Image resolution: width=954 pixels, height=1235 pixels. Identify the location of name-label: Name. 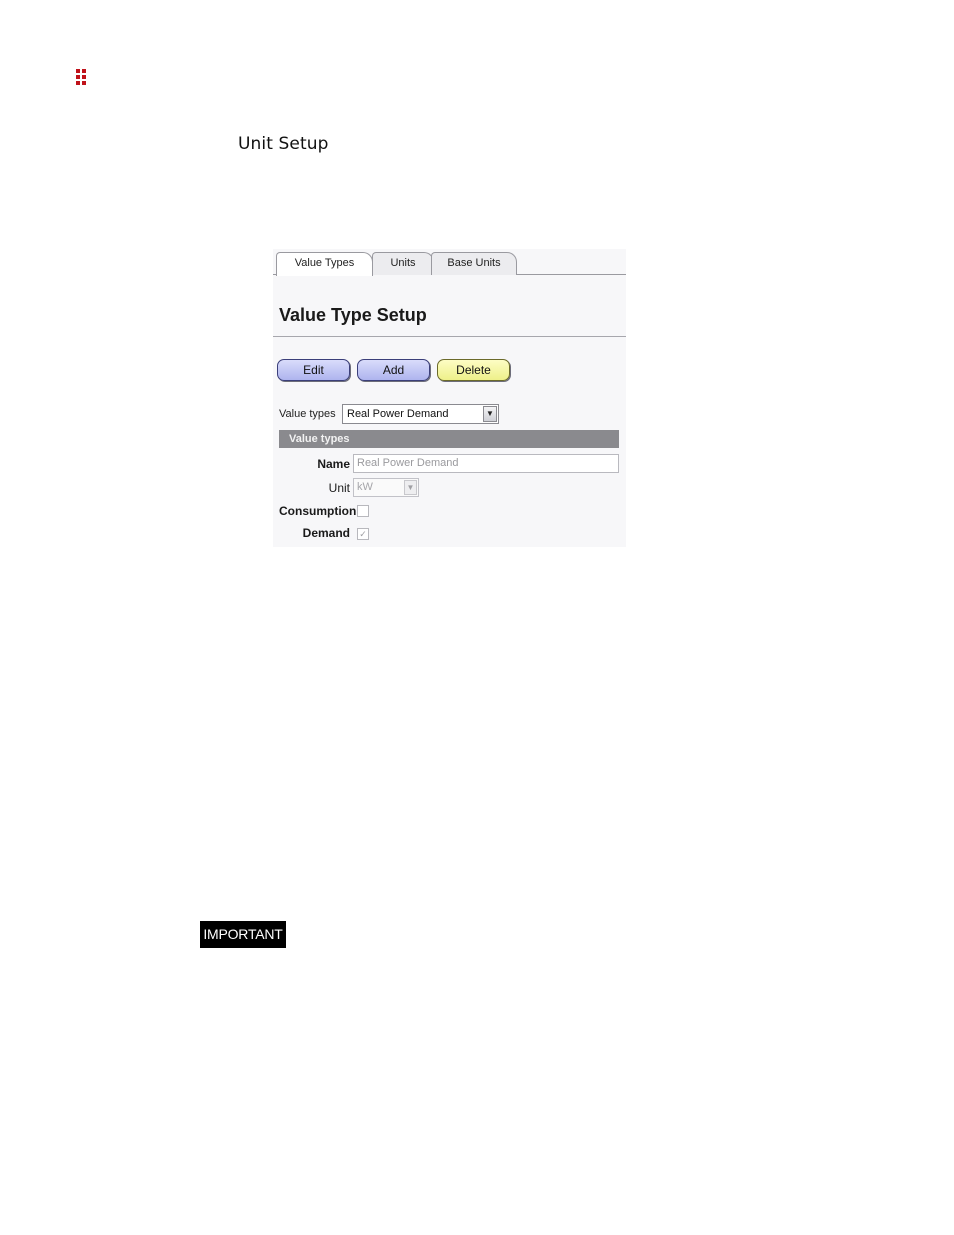
(333, 464).